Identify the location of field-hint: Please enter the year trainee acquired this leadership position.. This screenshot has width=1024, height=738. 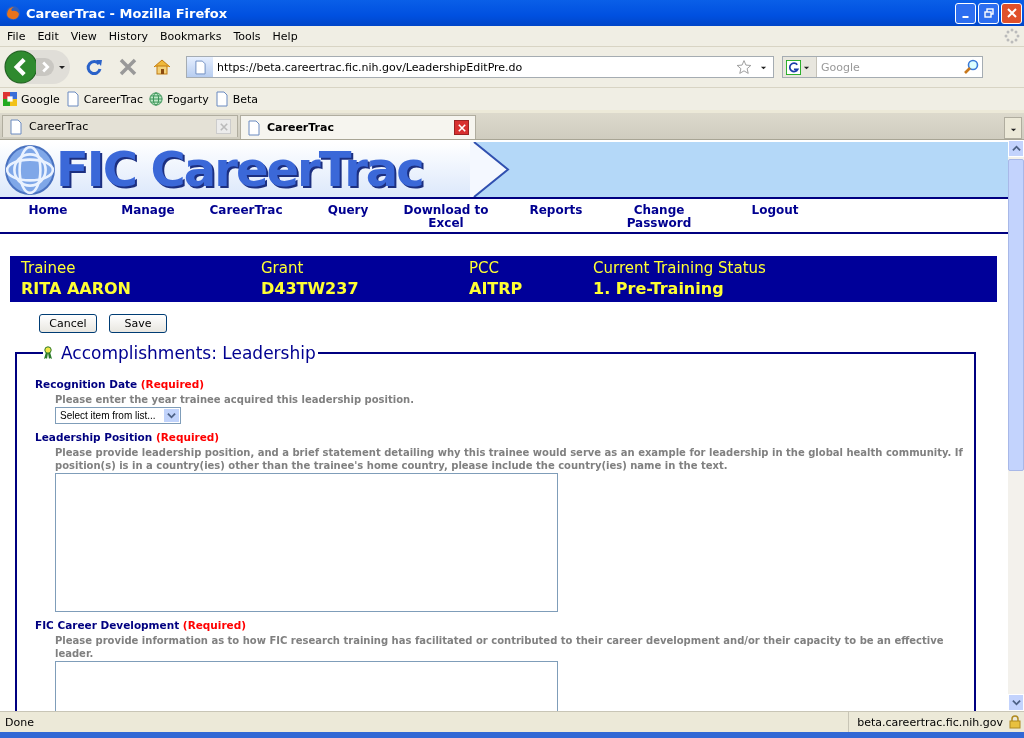
(235, 399).